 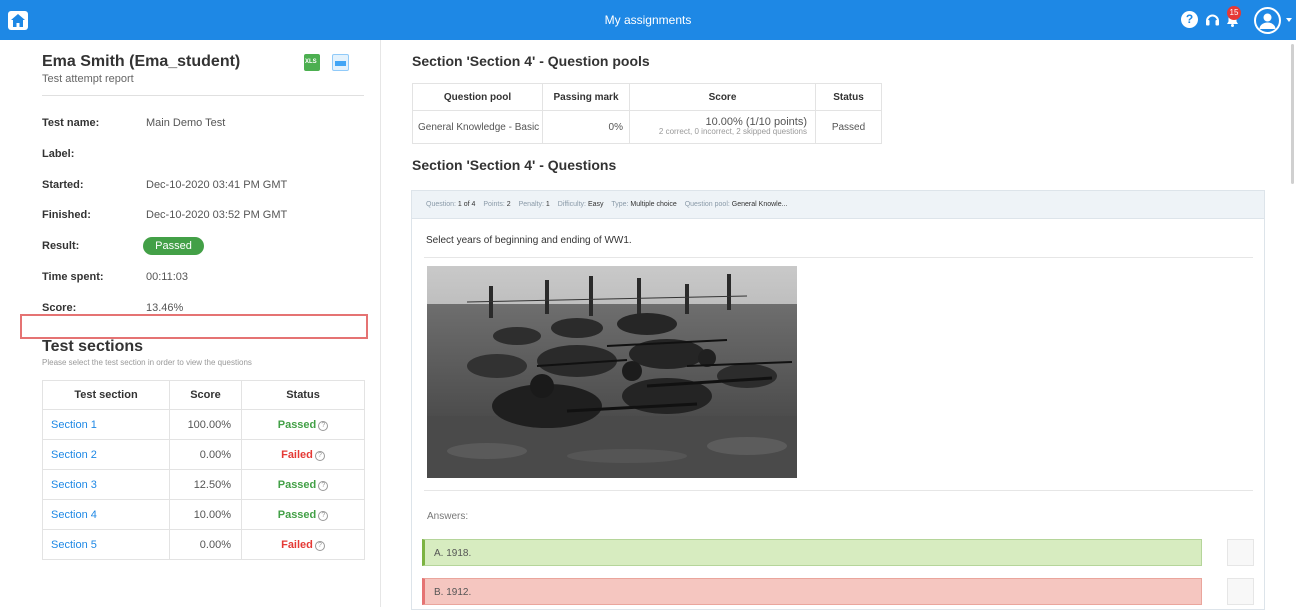 What do you see at coordinates (531, 61) in the screenshot?
I see `pools-title: Section 'Section 4' - Question pools` at bounding box center [531, 61].